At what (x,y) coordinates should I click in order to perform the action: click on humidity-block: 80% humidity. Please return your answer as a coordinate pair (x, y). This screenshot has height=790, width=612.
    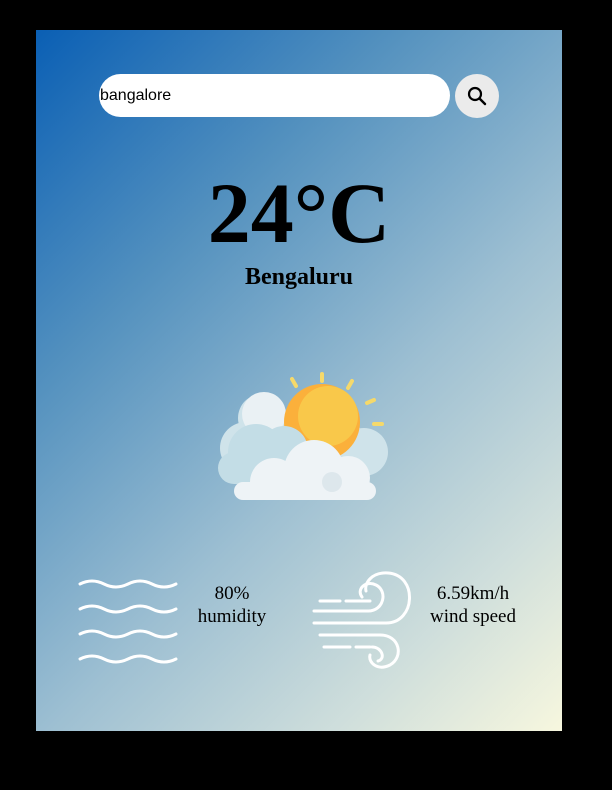
    Looking at the image, I should click on (232, 605).